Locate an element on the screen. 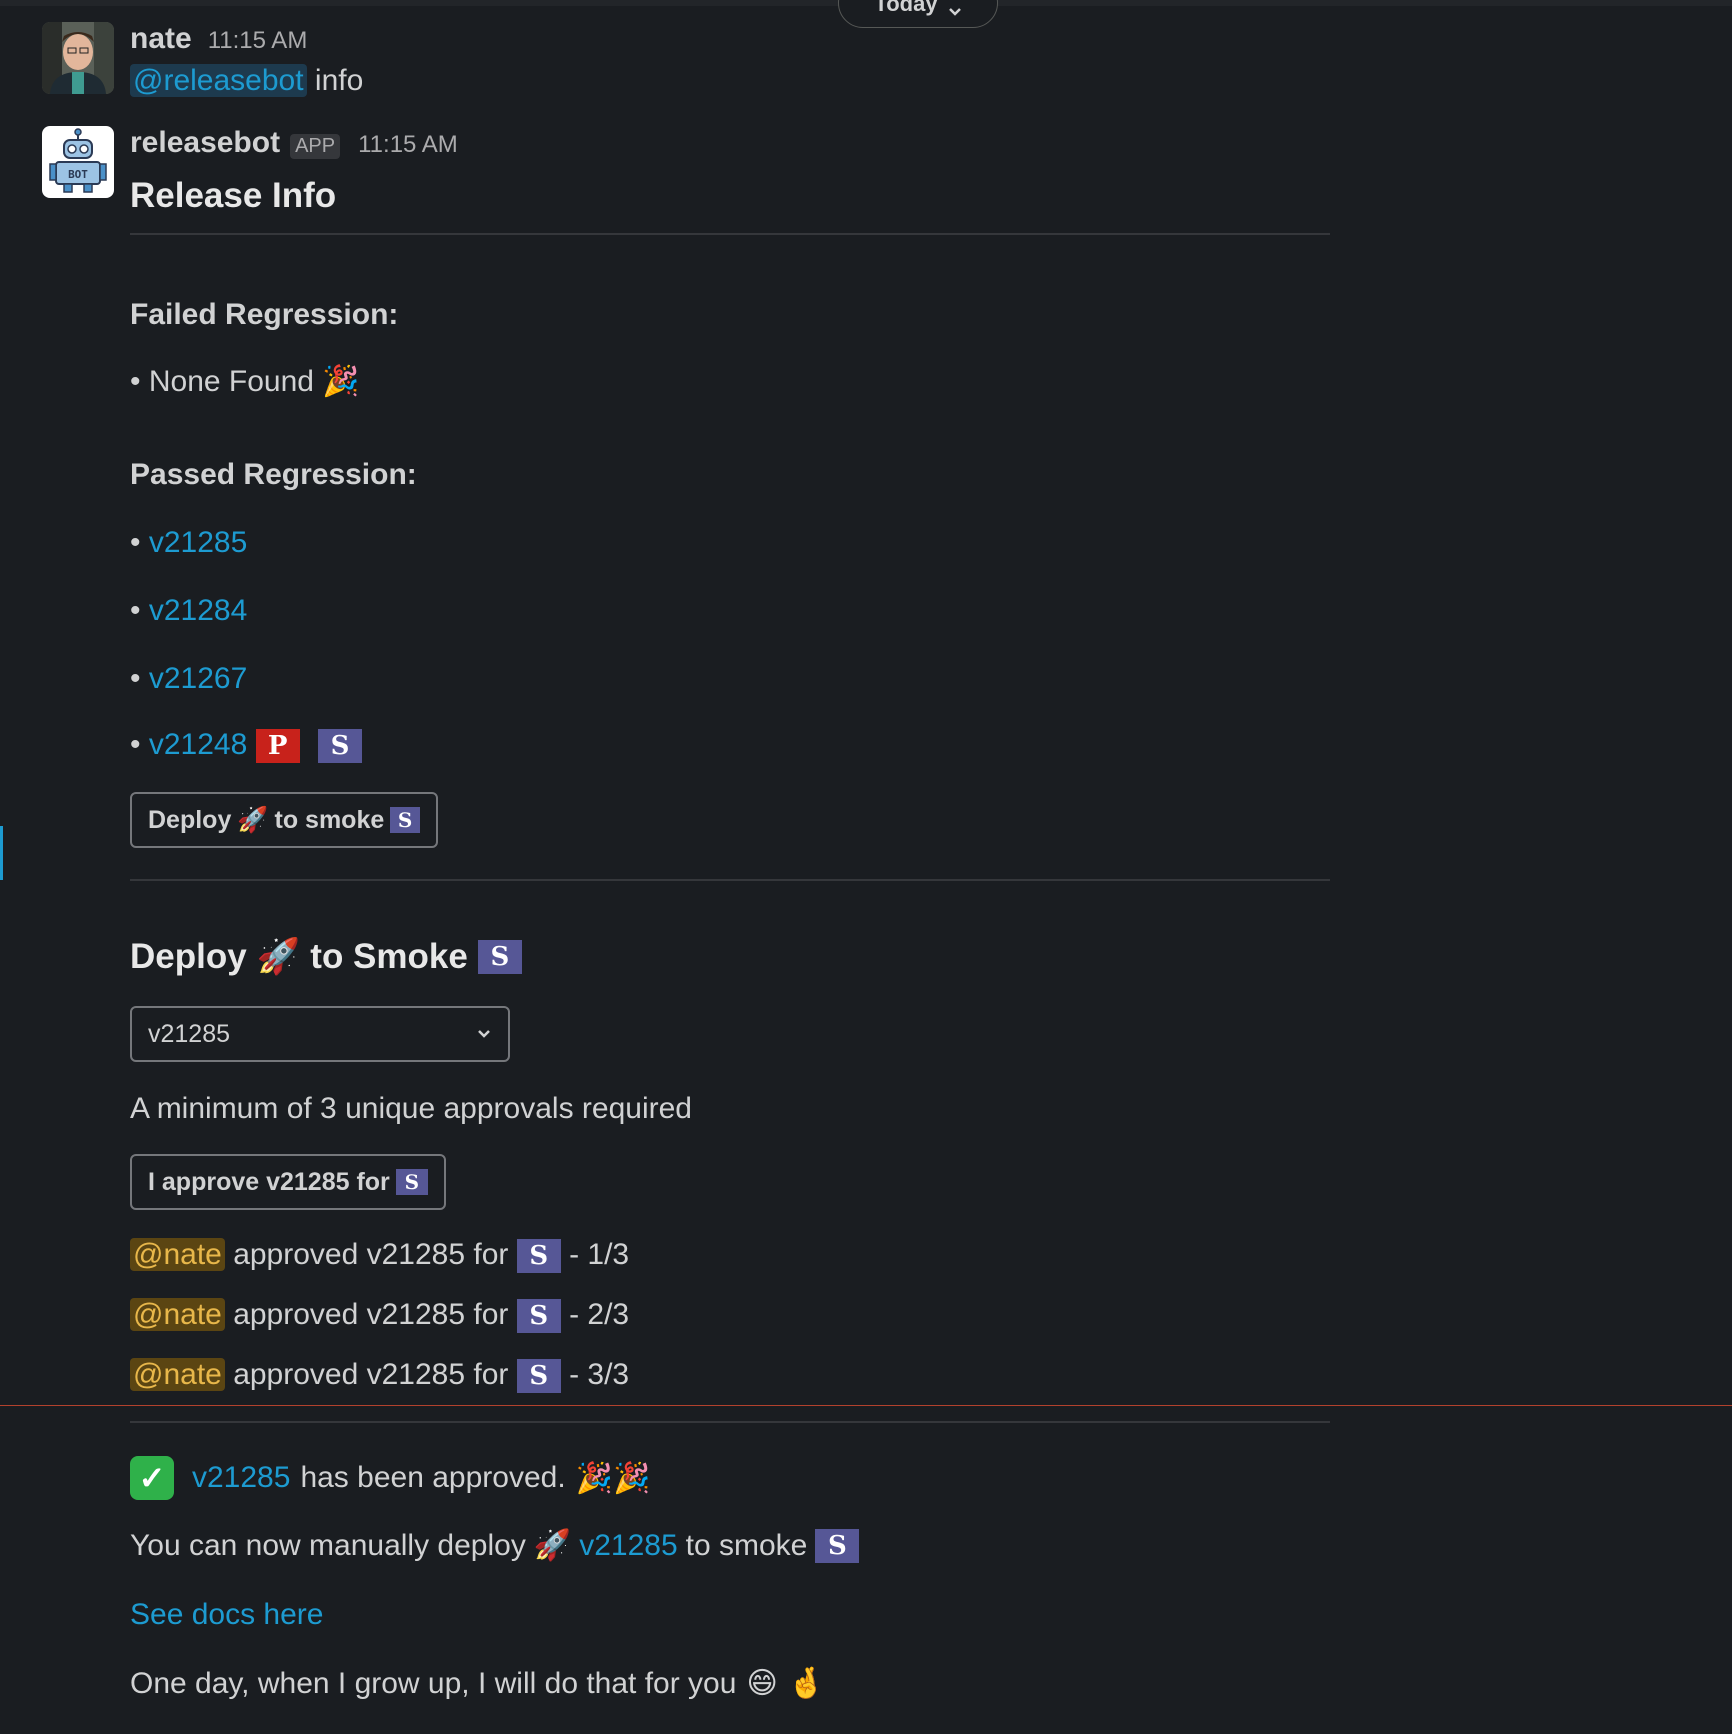 The width and height of the screenshot is (1732, 1734). approved-text: has been approved. is located at coordinates (433, 1477).